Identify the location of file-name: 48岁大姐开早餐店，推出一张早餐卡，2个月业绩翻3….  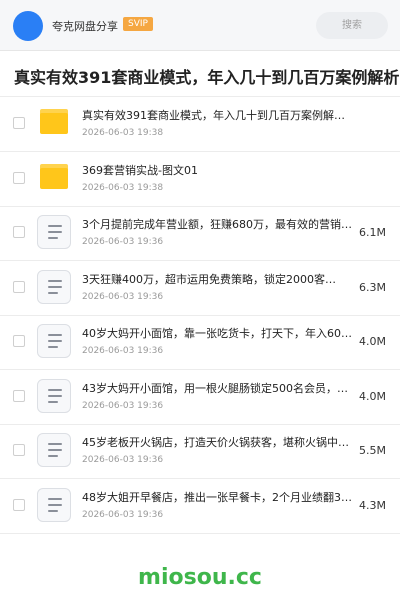
(217, 497).